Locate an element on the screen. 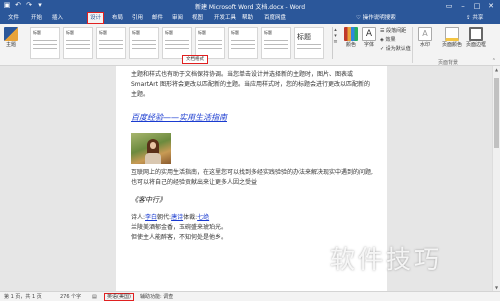  proofing-icon: ▤ is located at coordinates (94, 297).